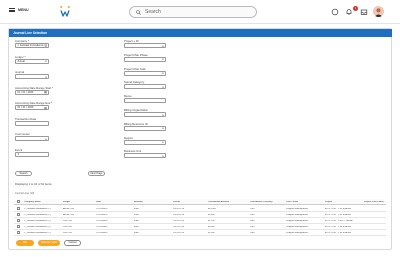 The height and width of the screenshot is (257, 400). Describe the element at coordinates (145, 101) in the screenshot. I see `right-field-input` at that location.